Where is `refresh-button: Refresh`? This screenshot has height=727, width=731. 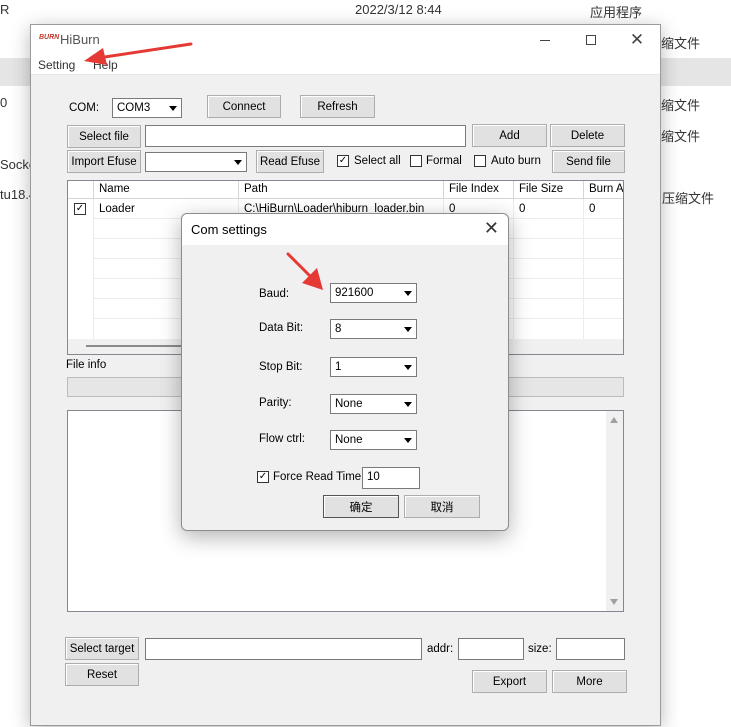 refresh-button: Refresh is located at coordinates (337, 106).